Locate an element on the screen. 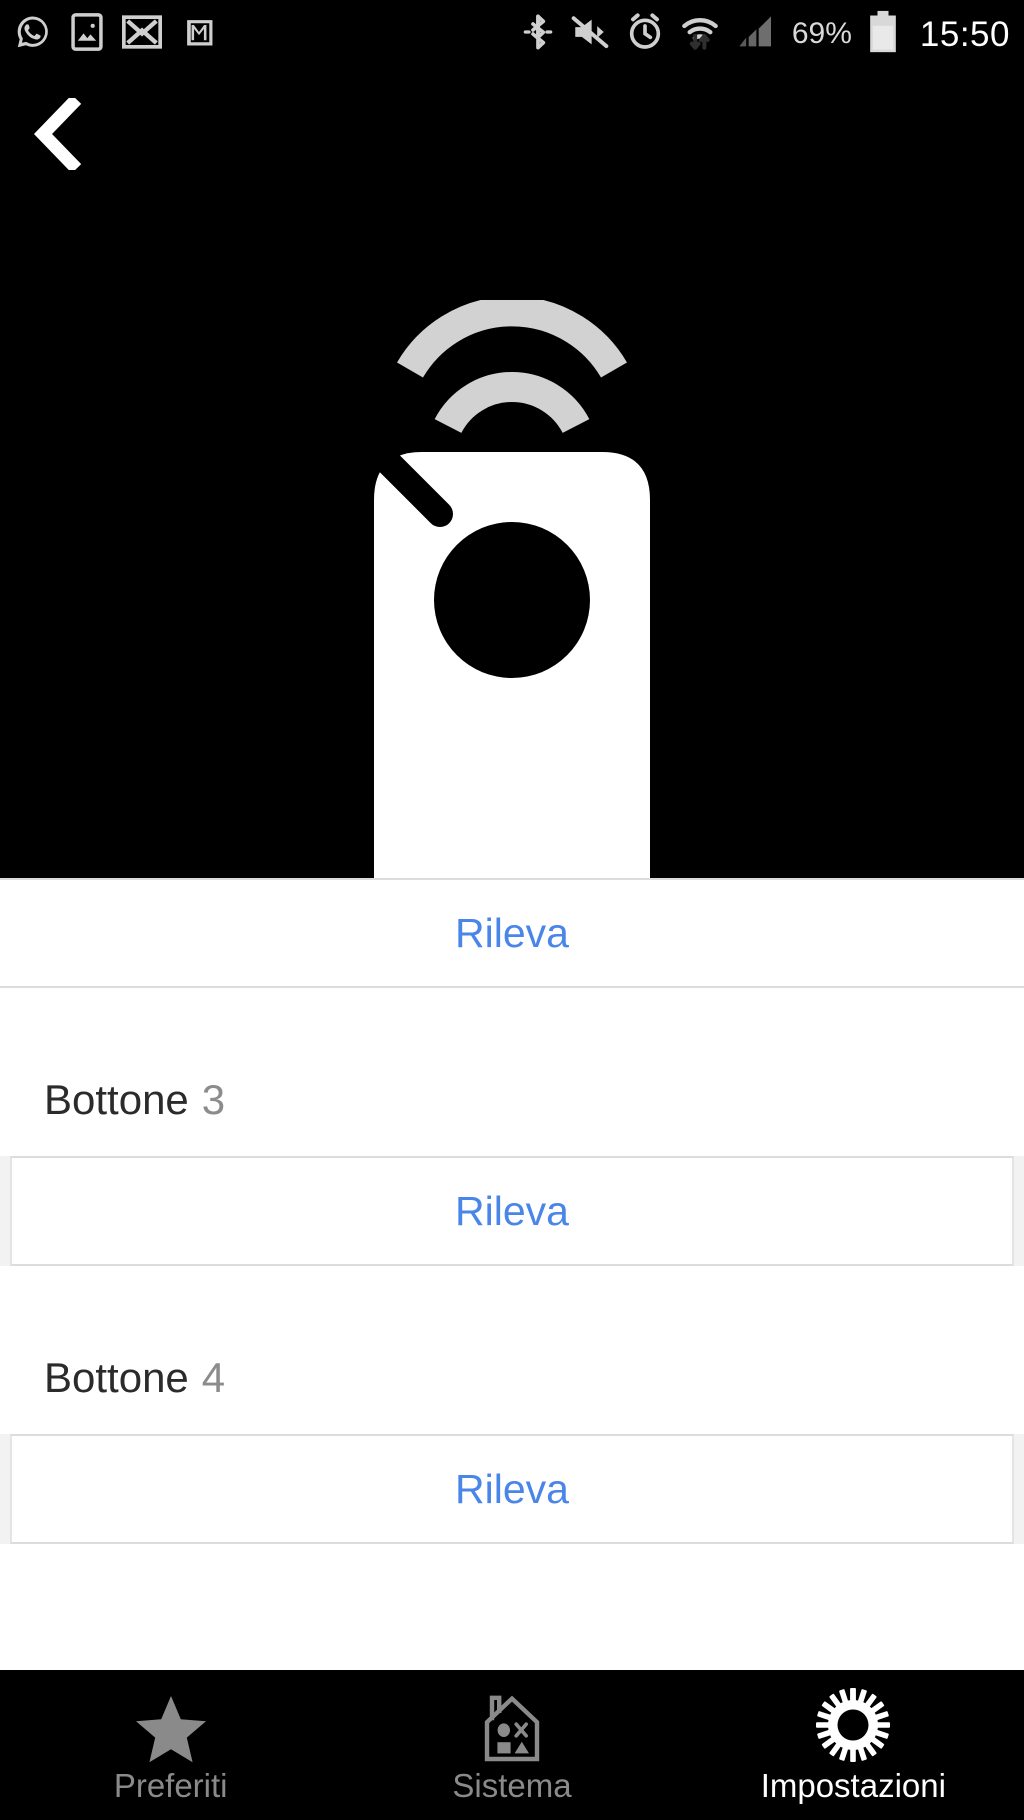 The width and height of the screenshot is (1024, 1820). gmail-icon is located at coordinates (199, 34).